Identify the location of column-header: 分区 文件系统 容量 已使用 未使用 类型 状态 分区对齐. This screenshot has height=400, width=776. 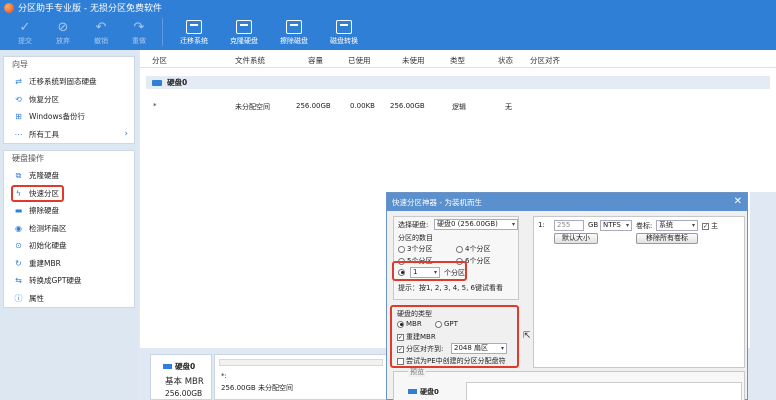
(458, 59).